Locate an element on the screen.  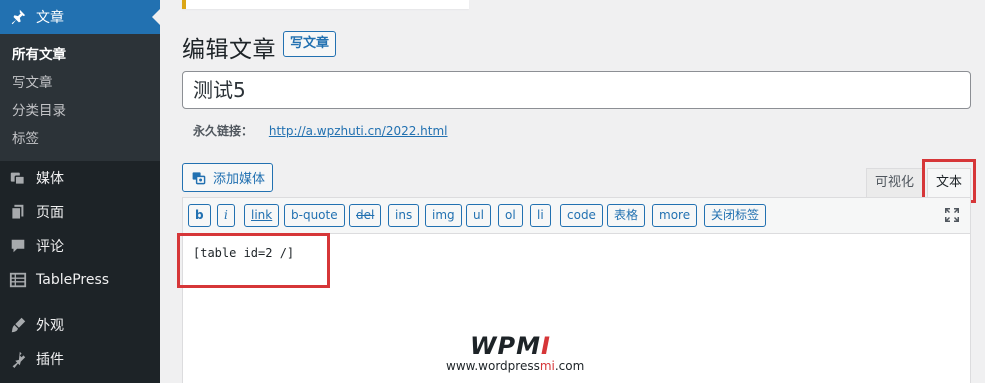
qt-img-button: img is located at coordinates (443, 215).